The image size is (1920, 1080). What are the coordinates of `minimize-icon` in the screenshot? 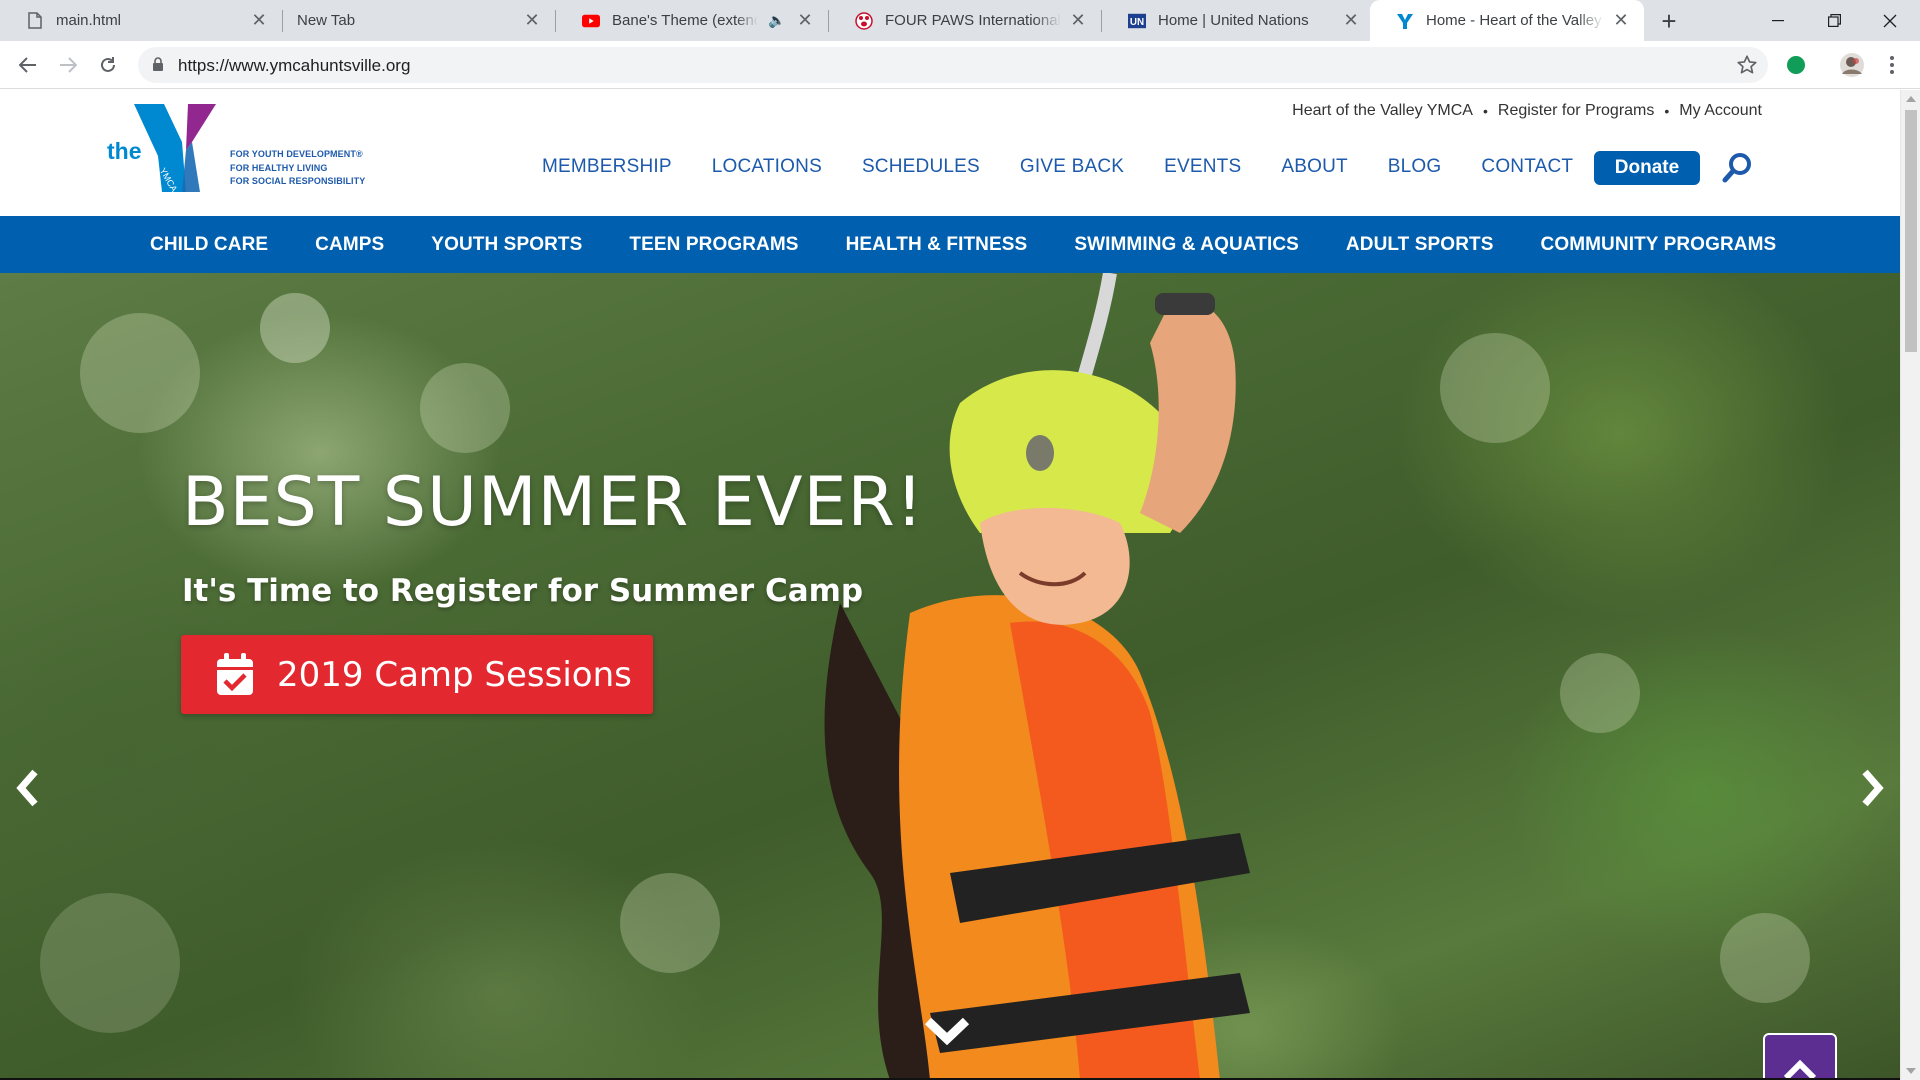 It's located at (1778, 20).